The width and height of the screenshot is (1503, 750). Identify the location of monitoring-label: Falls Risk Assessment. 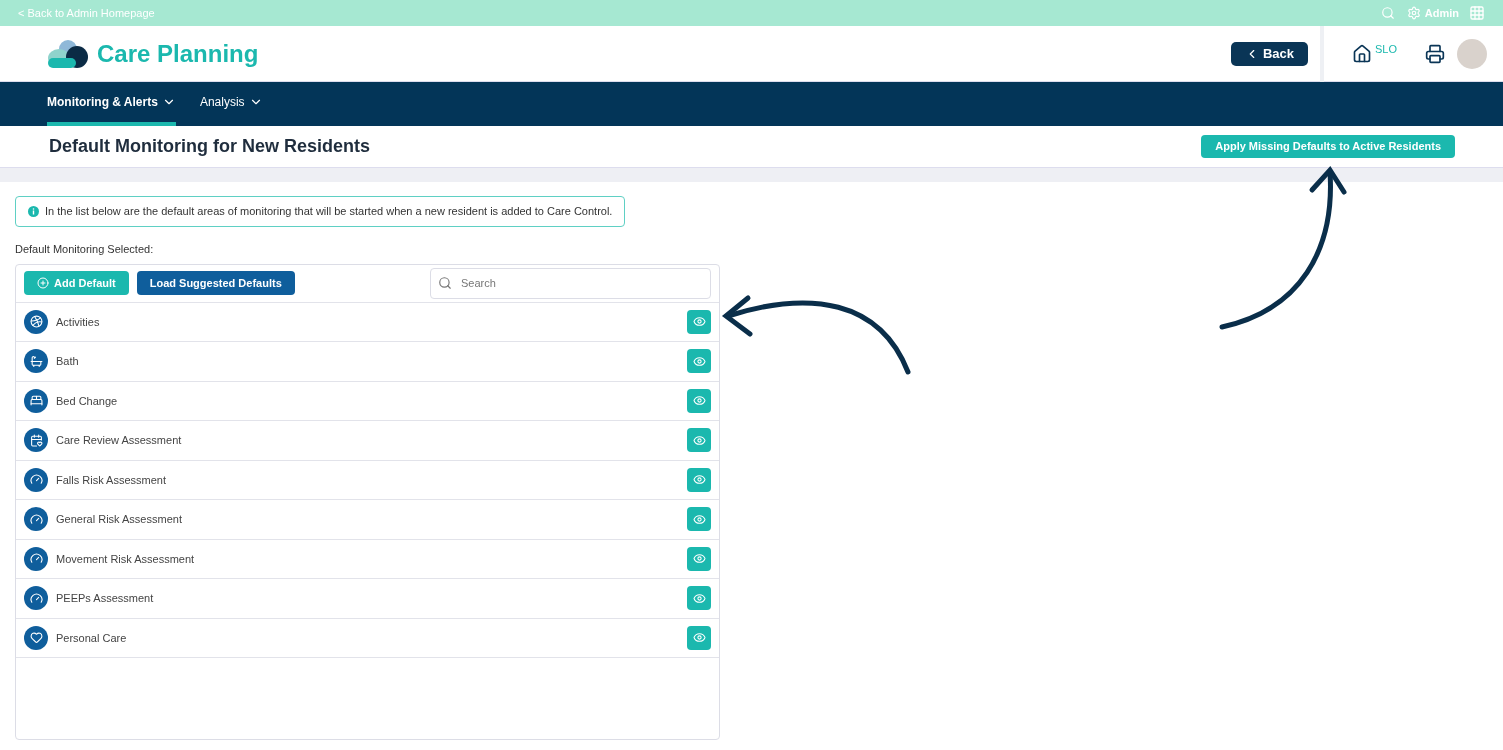
(111, 480).